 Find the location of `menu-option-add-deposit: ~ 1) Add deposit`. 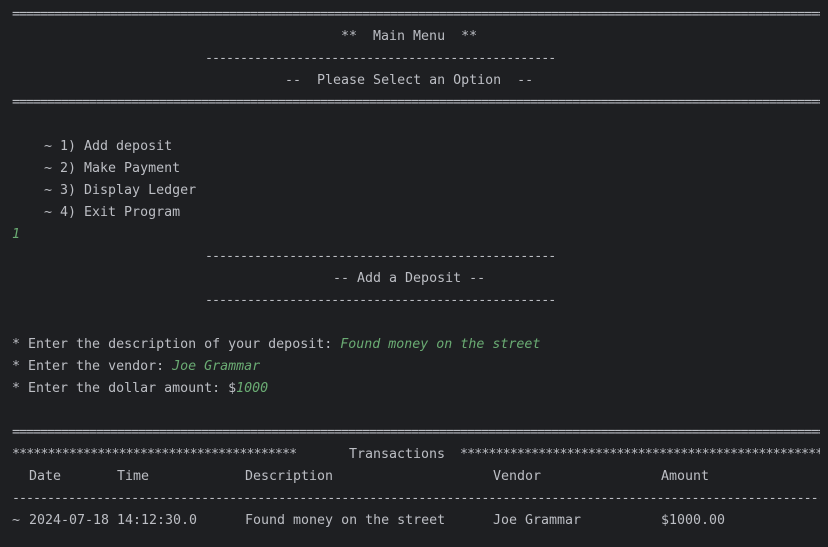

menu-option-add-deposit: ~ 1) Add deposit is located at coordinates (108, 146).